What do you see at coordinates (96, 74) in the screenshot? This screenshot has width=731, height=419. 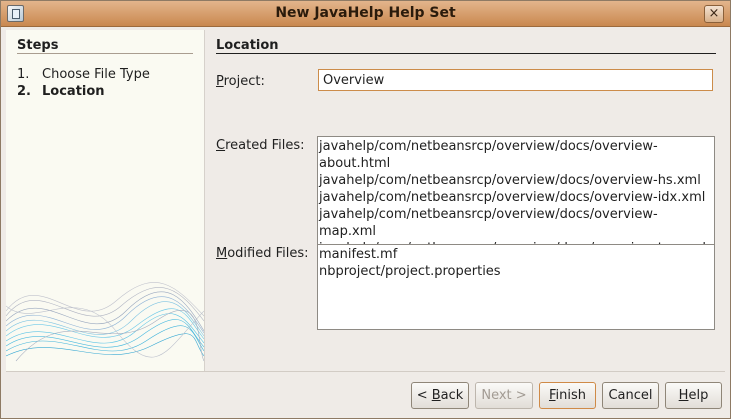 I see `step-label: Choose File Type` at bounding box center [96, 74].